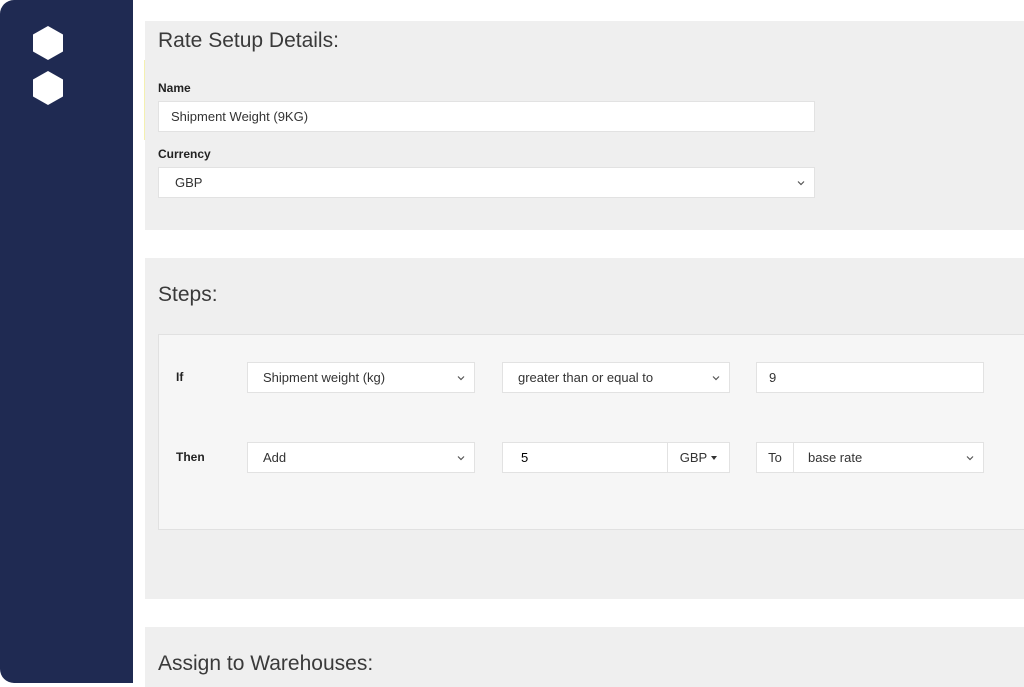 Image resolution: width=1024 pixels, height=687 pixels. What do you see at coordinates (324, 377) in the screenshot?
I see `if-field-value: Shipment weight (kg)` at bounding box center [324, 377].